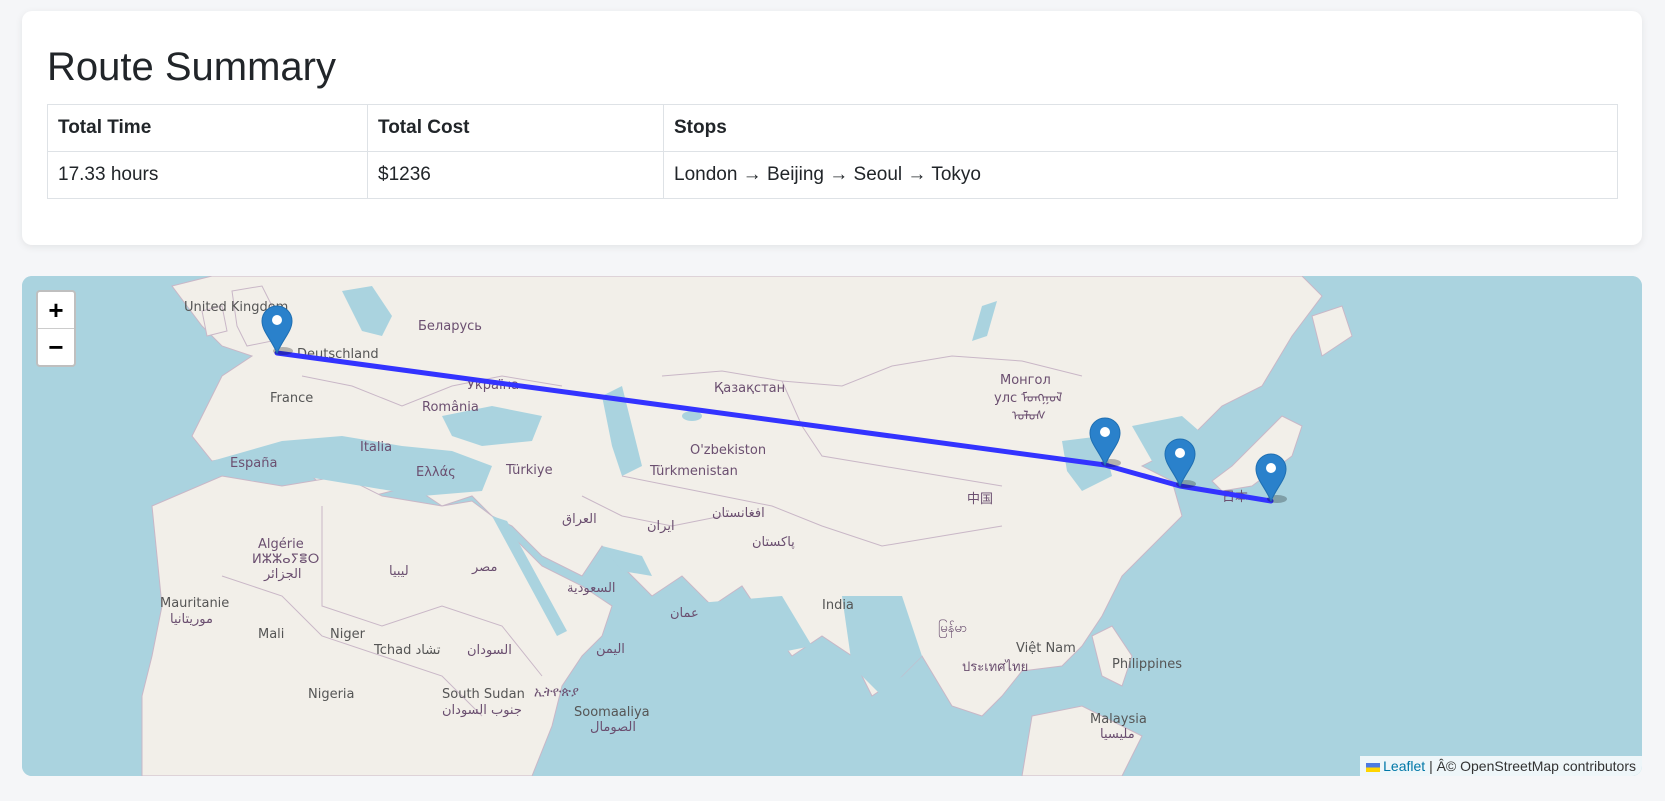  What do you see at coordinates (591, 588) in the screenshot?
I see `label-saudi: السعودية` at bounding box center [591, 588].